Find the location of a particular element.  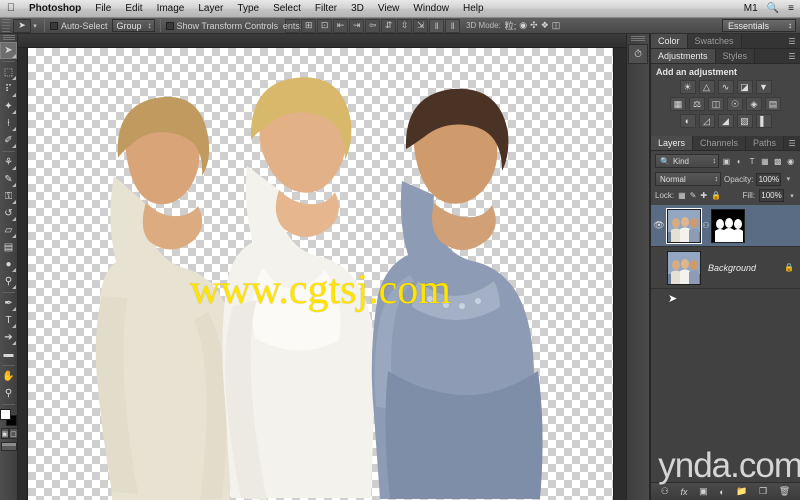

show-transform-controls-checkbox is located at coordinates (169, 25).